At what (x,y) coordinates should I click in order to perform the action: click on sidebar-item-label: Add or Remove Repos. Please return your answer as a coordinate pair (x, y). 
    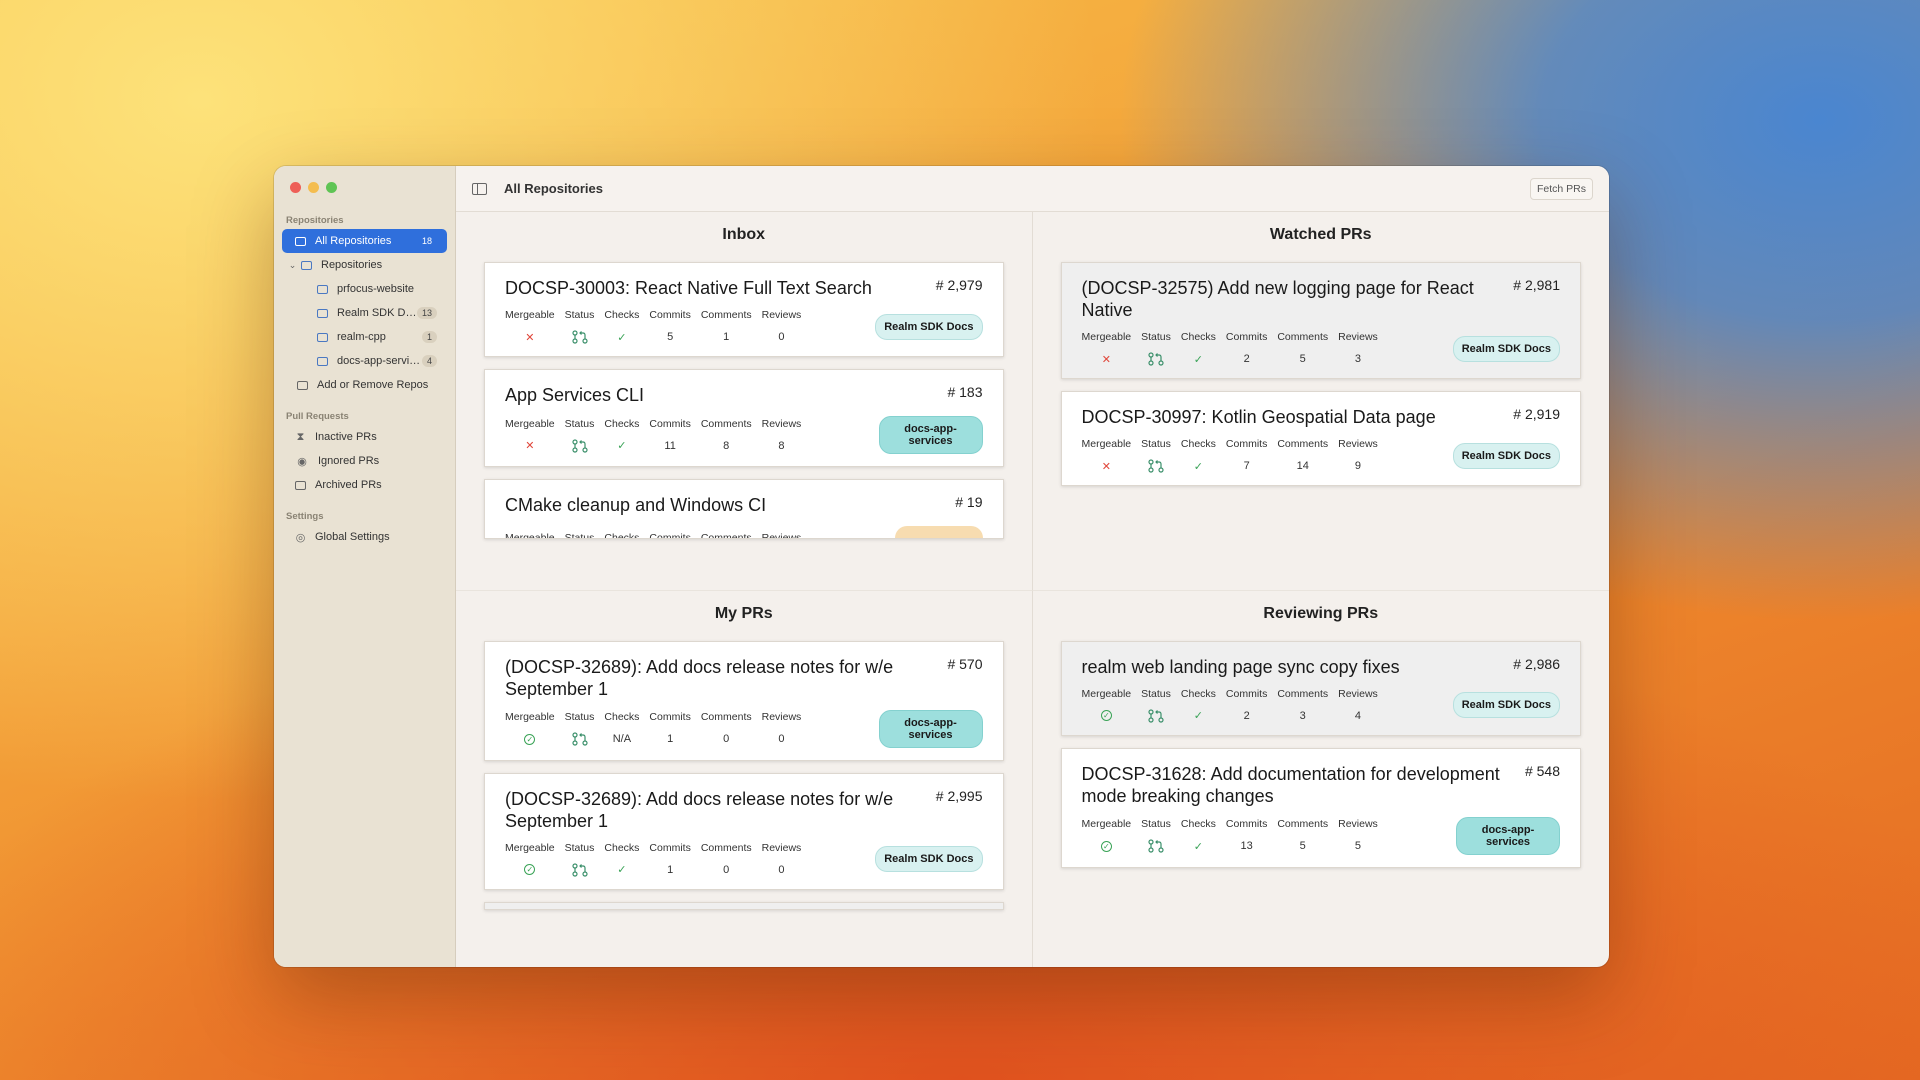
    Looking at the image, I should click on (373, 385).